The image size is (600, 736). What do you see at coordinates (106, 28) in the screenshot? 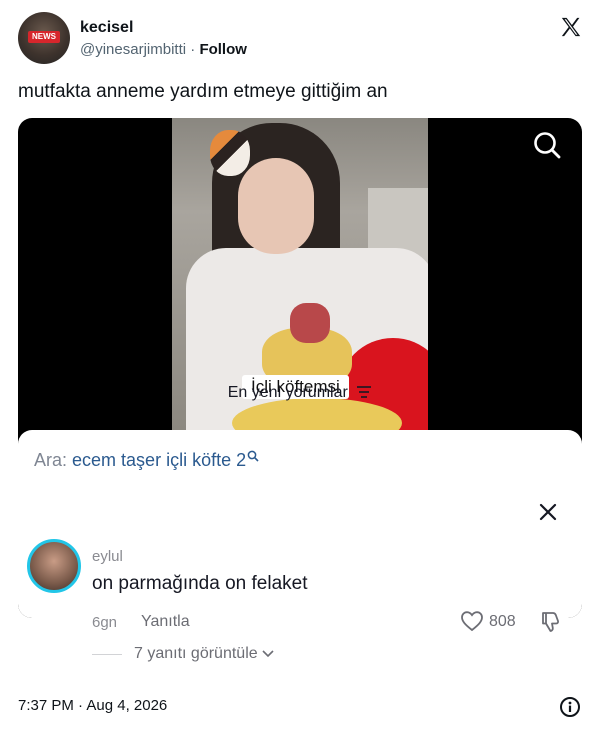
I see `author-name: kecisel` at bounding box center [106, 28].